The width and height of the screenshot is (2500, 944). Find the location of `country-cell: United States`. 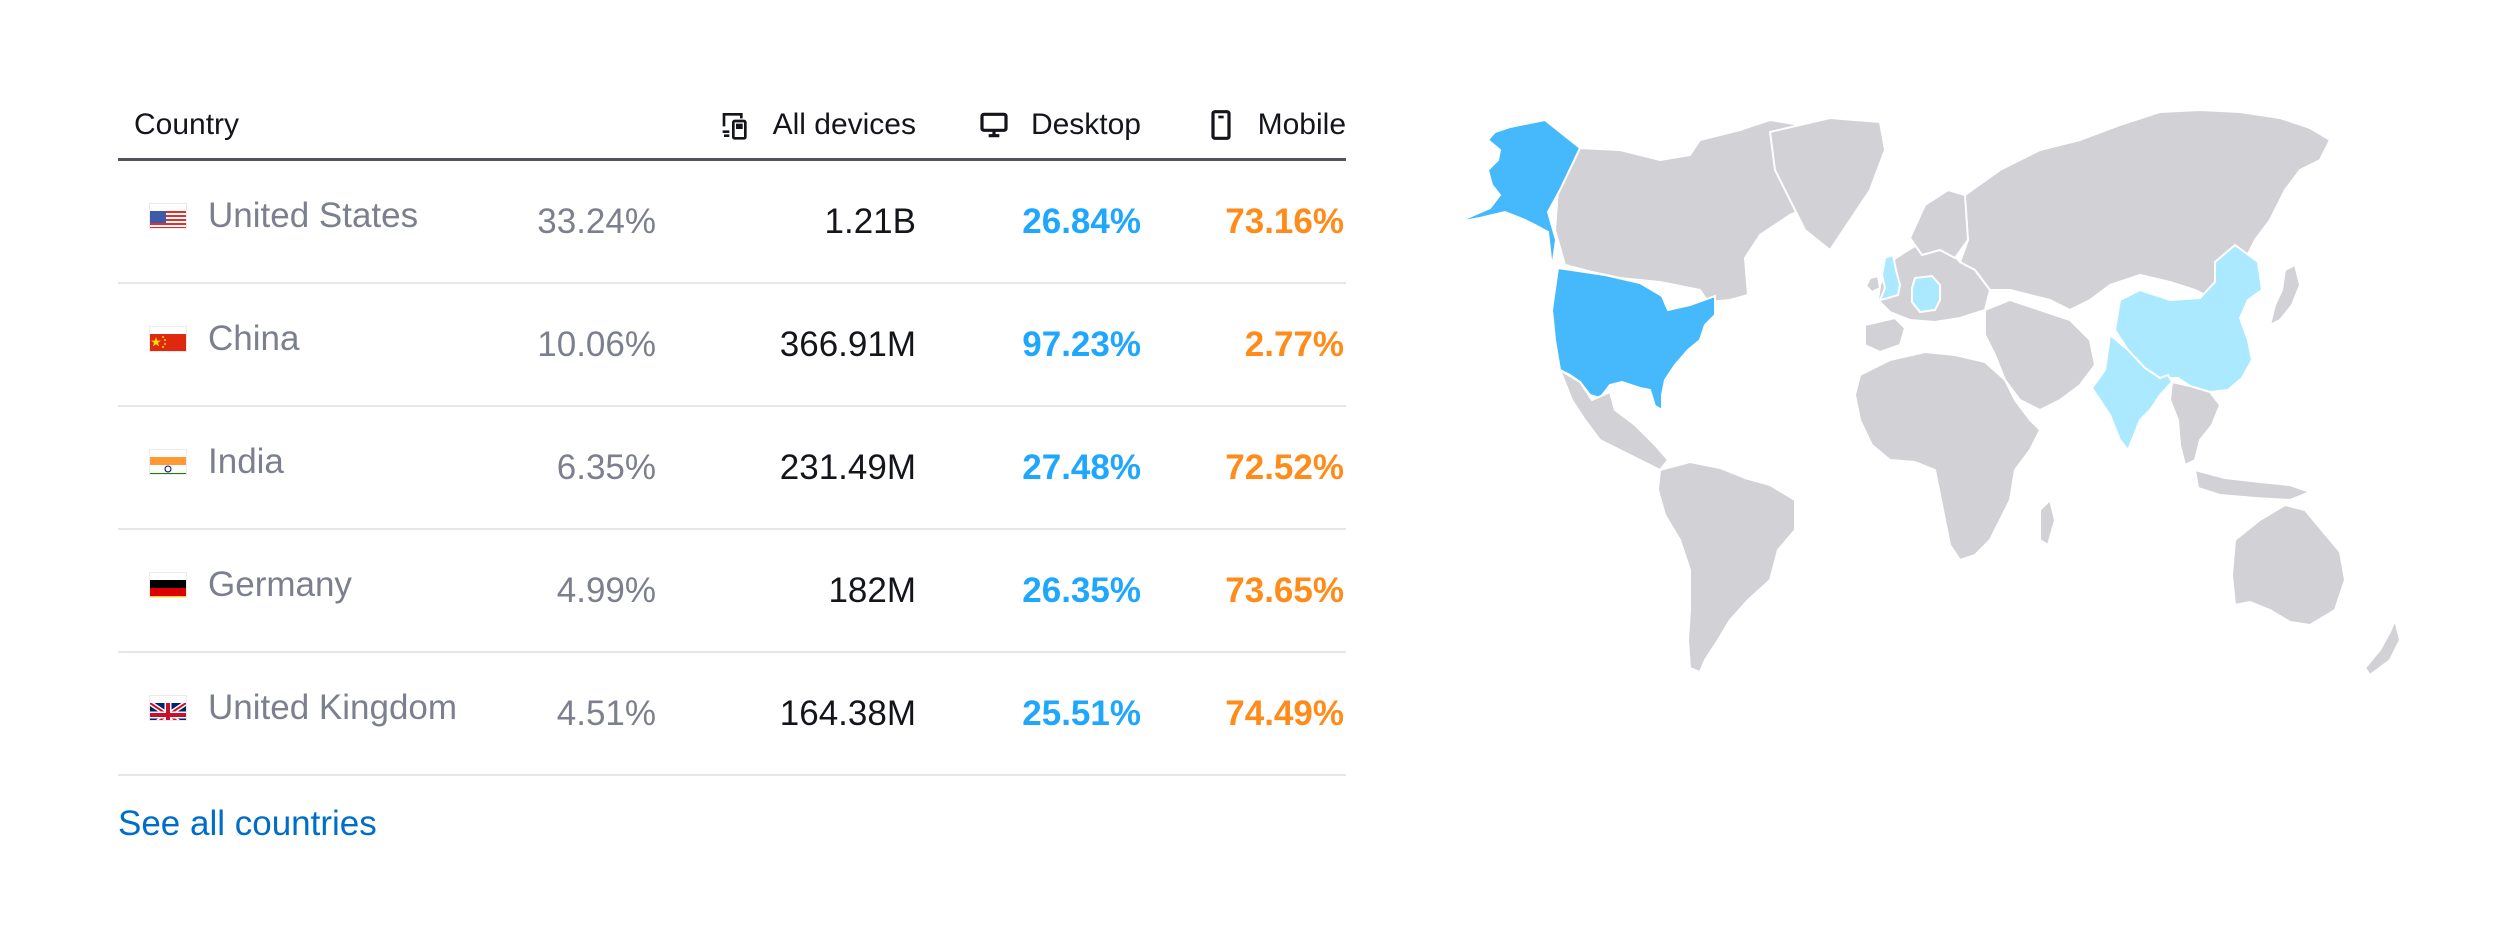

country-cell: United States is located at coordinates (284, 215).